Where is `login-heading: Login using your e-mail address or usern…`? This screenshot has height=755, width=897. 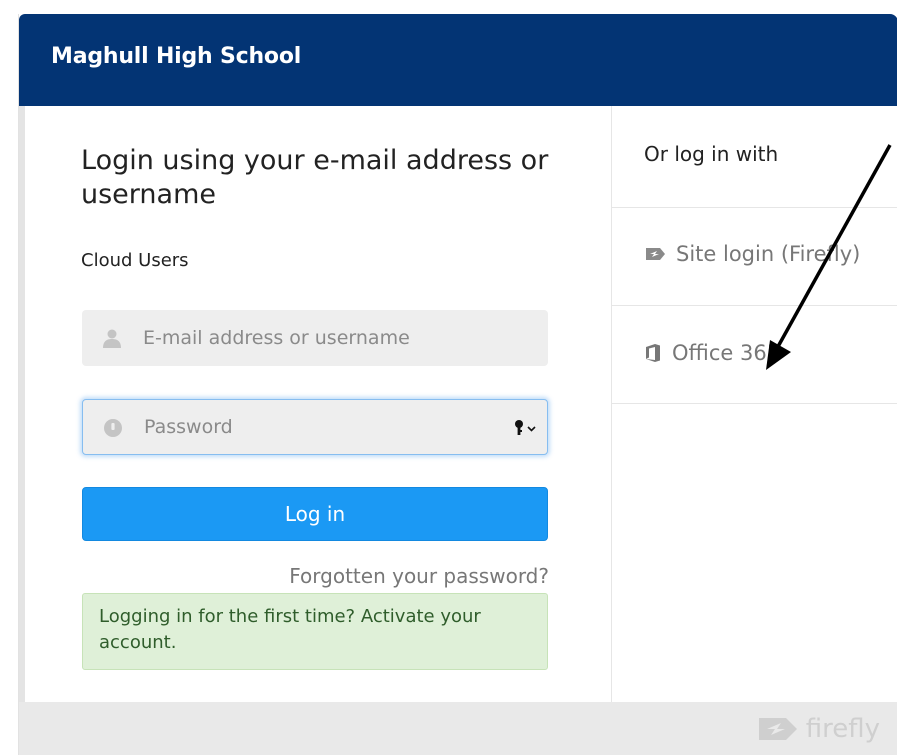 login-heading: Login using your e-mail address or usern… is located at coordinates (315, 177).